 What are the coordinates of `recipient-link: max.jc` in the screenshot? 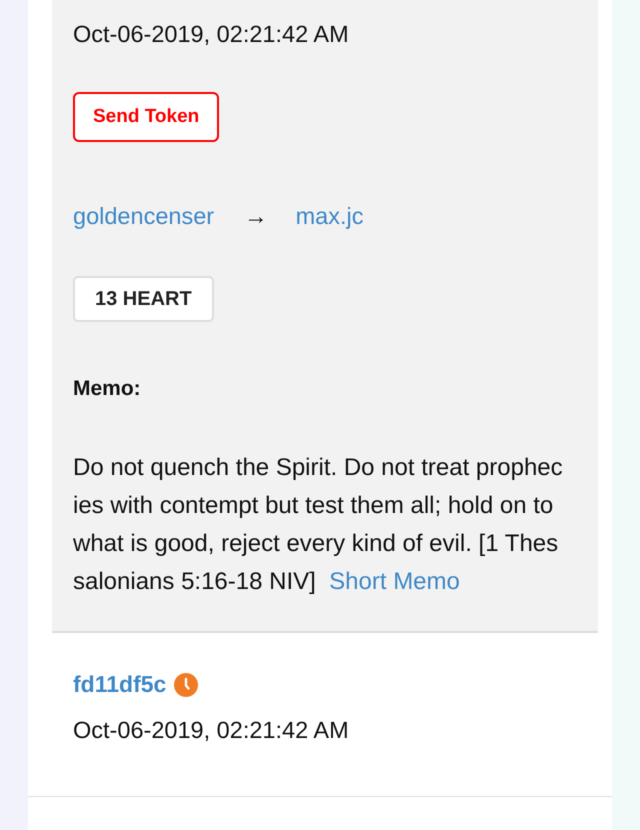 It's located at (330, 216).